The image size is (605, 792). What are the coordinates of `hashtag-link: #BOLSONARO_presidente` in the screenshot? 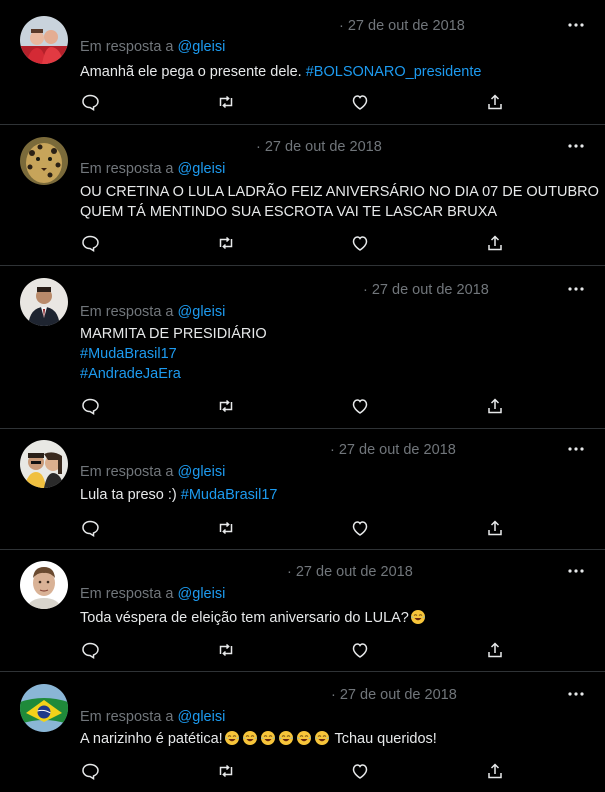 It's located at (394, 72).